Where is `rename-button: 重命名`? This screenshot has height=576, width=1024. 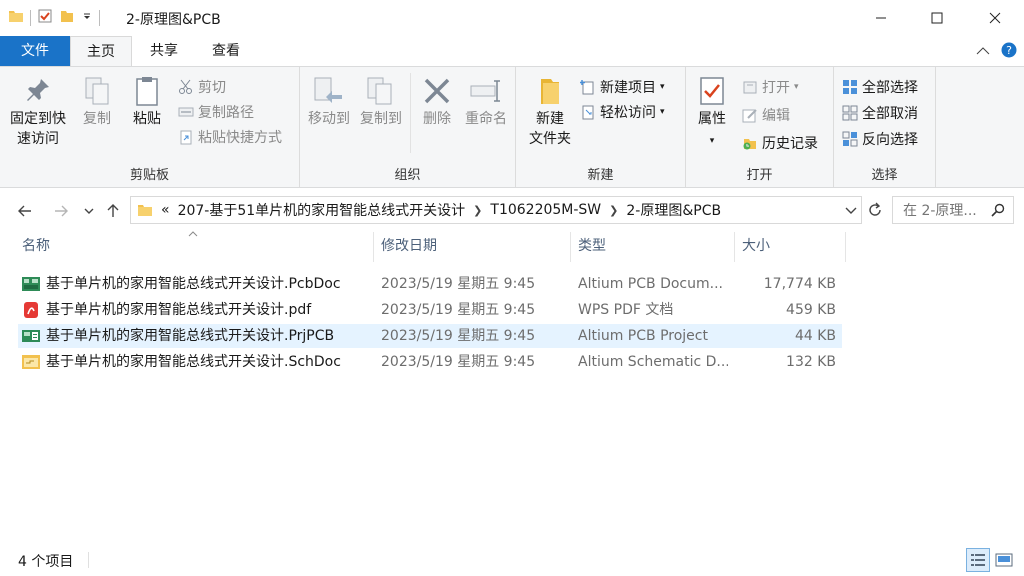
rename-button: 重命名 is located at coordinates (486, 101).